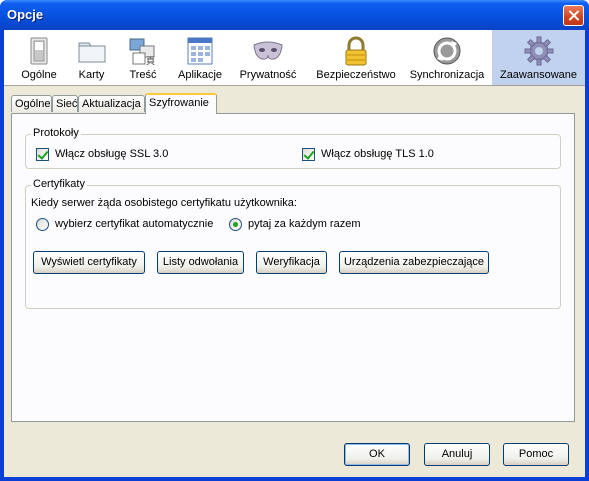 The width and height of the screenshot is (589, 481). Describe the element at coordinates (42, 224) in the screenshot. I see `radio-auto-select` at that location.